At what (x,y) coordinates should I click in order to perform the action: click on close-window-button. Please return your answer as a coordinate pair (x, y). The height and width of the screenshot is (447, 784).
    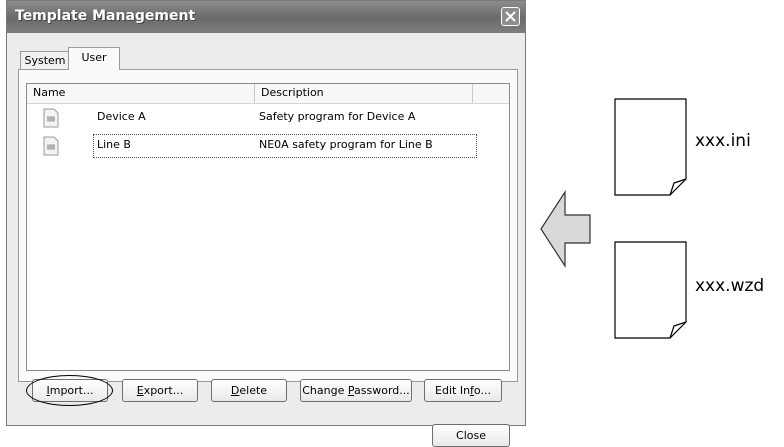
    Looking at the image, I should click on (510, 16).